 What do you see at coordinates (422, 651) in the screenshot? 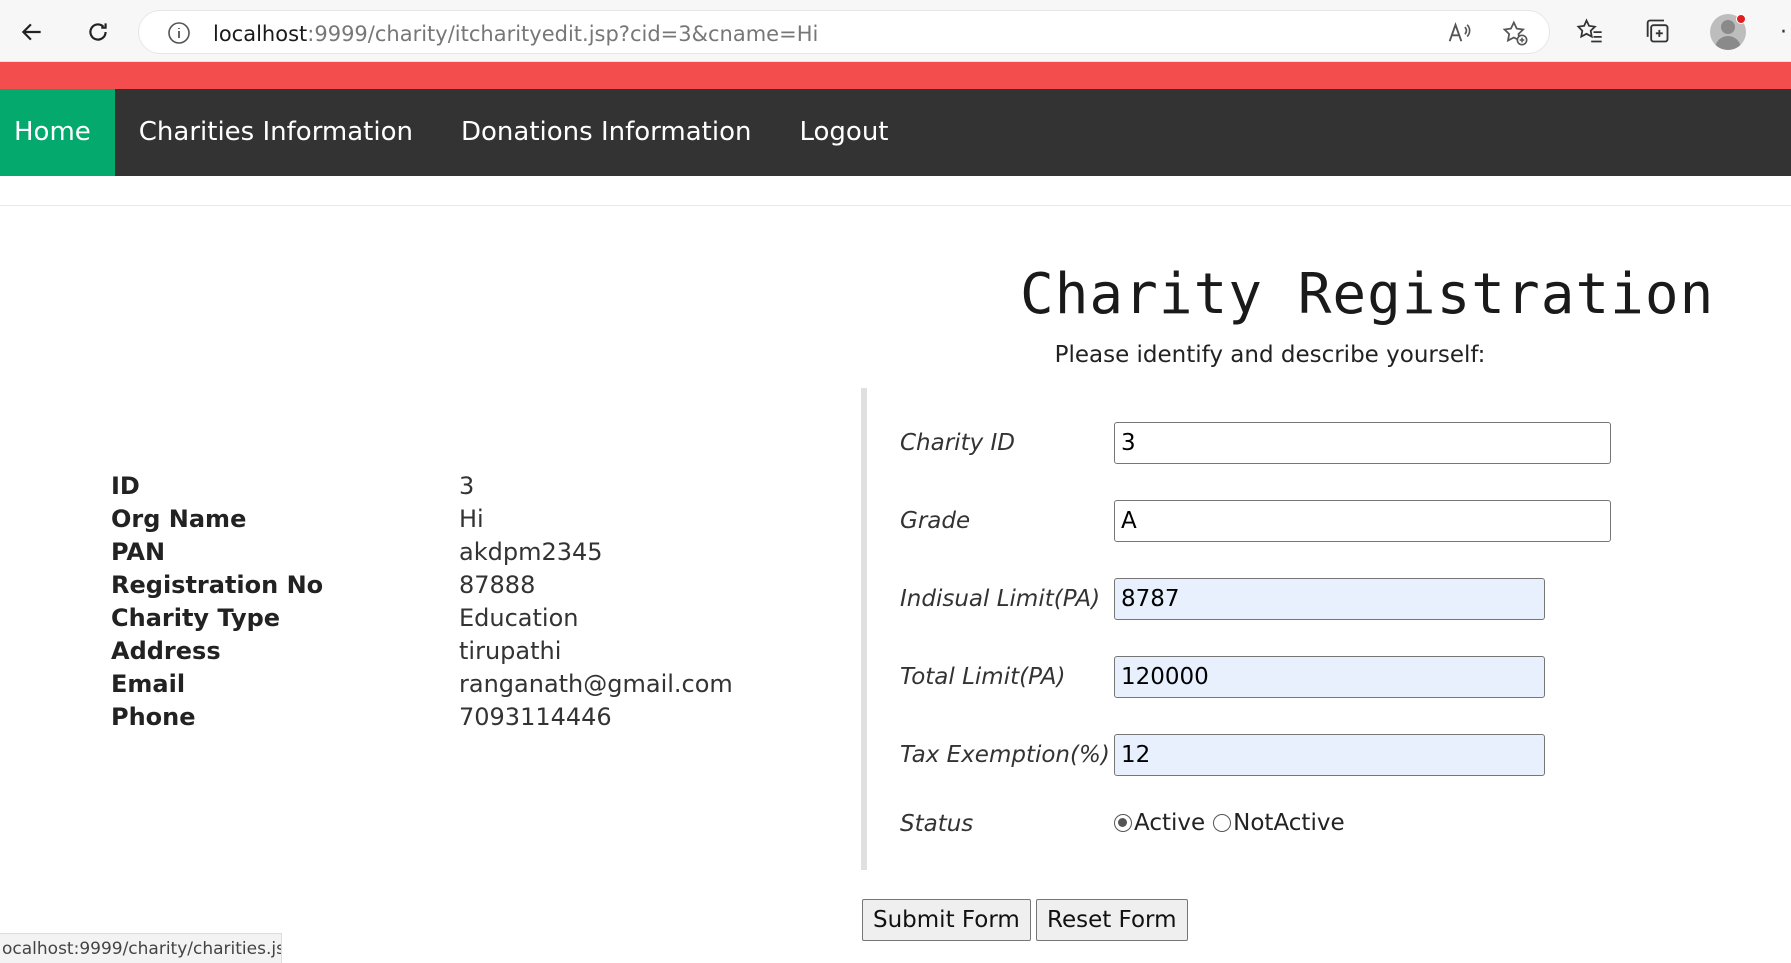
I see `detail-row-address: Address tirupathi` at bounding box center [422, 651].